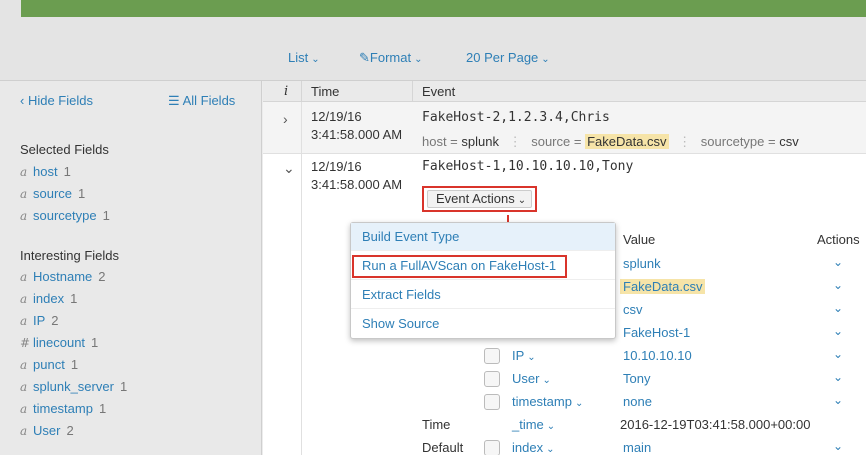 Image resolution: width=866 pixels, height=455 pixels. I want to click on value-column-header: Value, so click(639, 239).